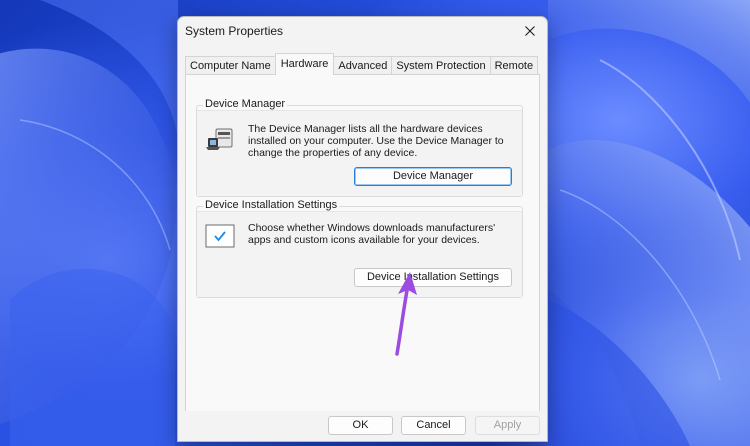  Describe the element at coordinates (406, 314) in the screenshot. I see `arrow-icon` at that location.